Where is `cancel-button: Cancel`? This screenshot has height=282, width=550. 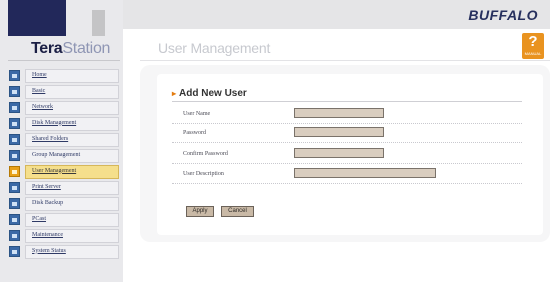
cancel-button: Cancel is located at coordinates (237, 211).